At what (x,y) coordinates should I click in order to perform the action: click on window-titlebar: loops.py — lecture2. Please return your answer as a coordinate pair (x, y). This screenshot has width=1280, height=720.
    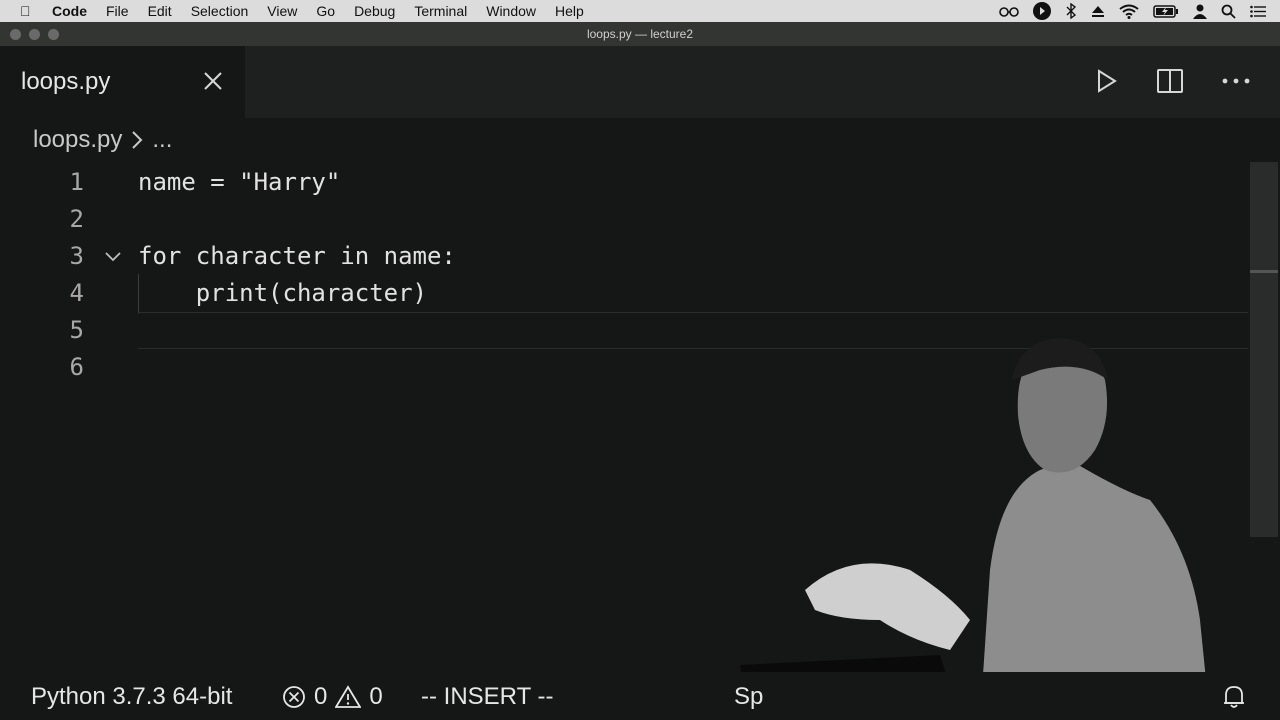
    Looking at the image, I should click on (640, 34).